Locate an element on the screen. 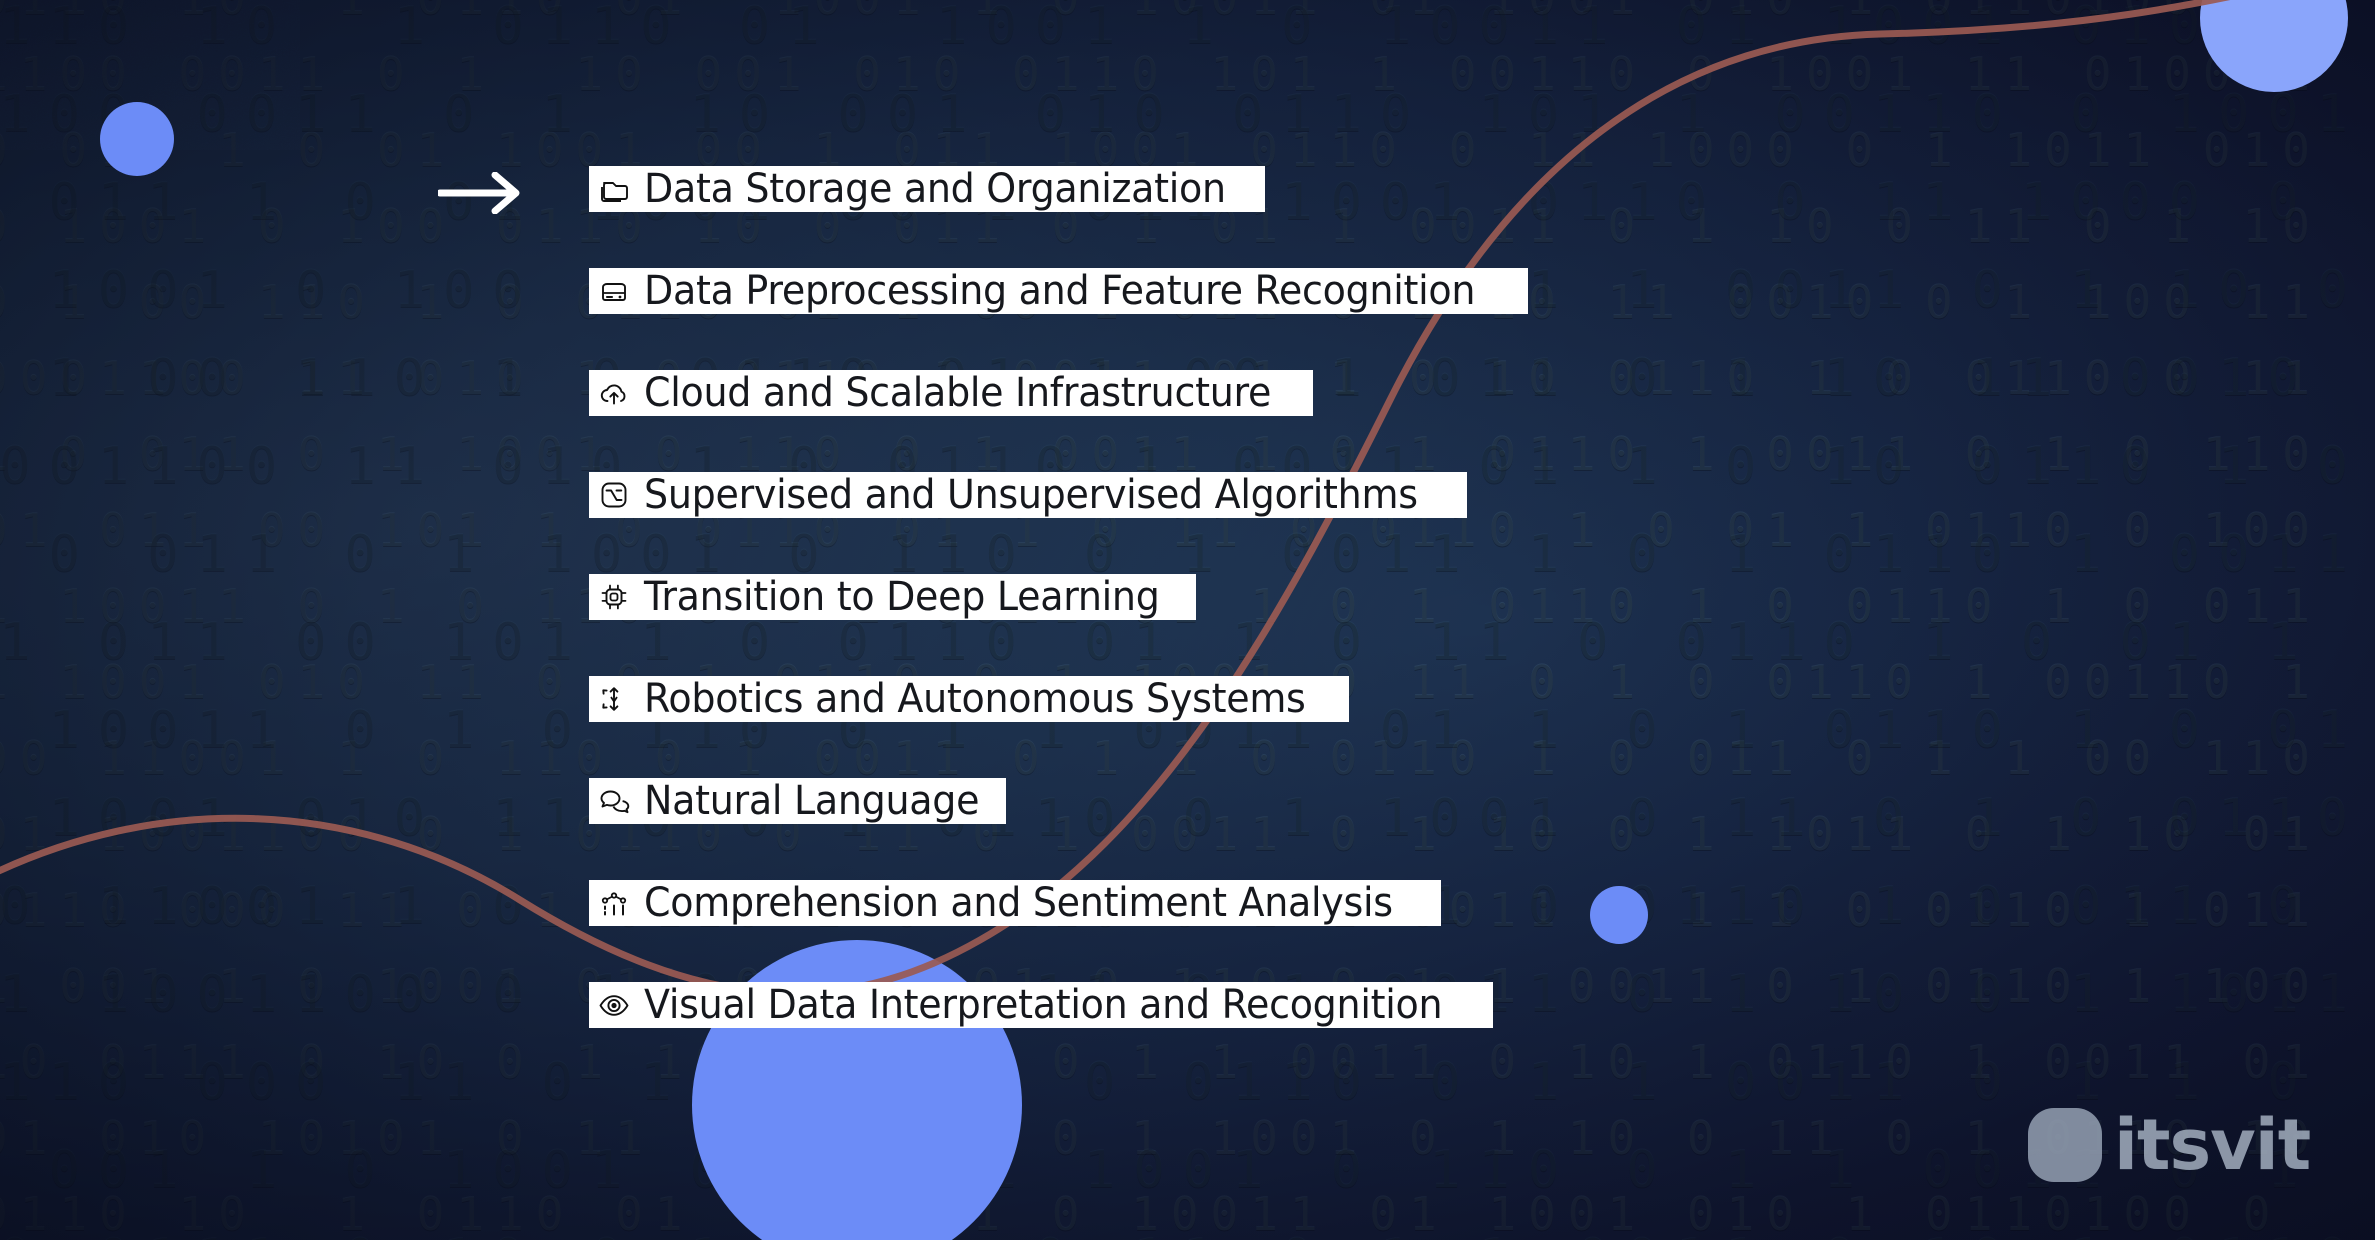 The width and height of the screenshot is (2375, 1240). eye-icon is located at coordinates (614, 1005).